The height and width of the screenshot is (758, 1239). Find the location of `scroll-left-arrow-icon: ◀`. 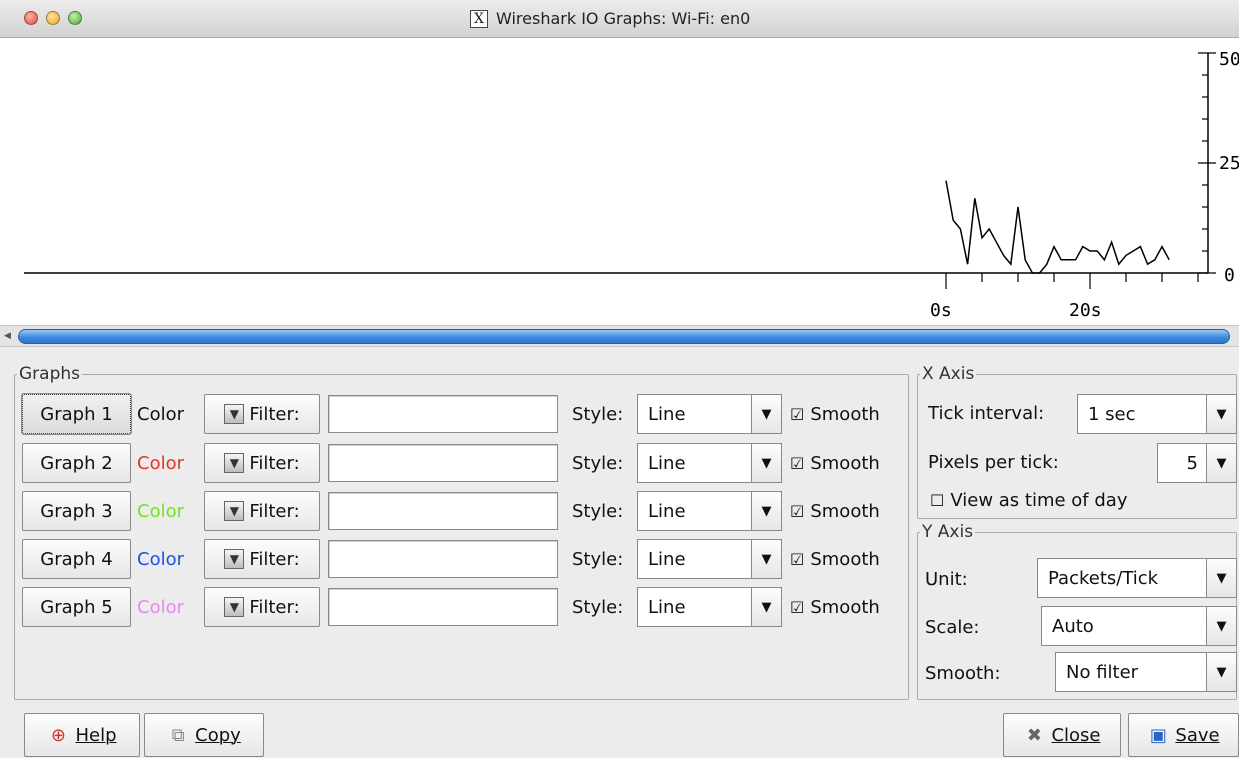

scroll-left-arrow-icon: ◀ is located at coordinates (7, 336).